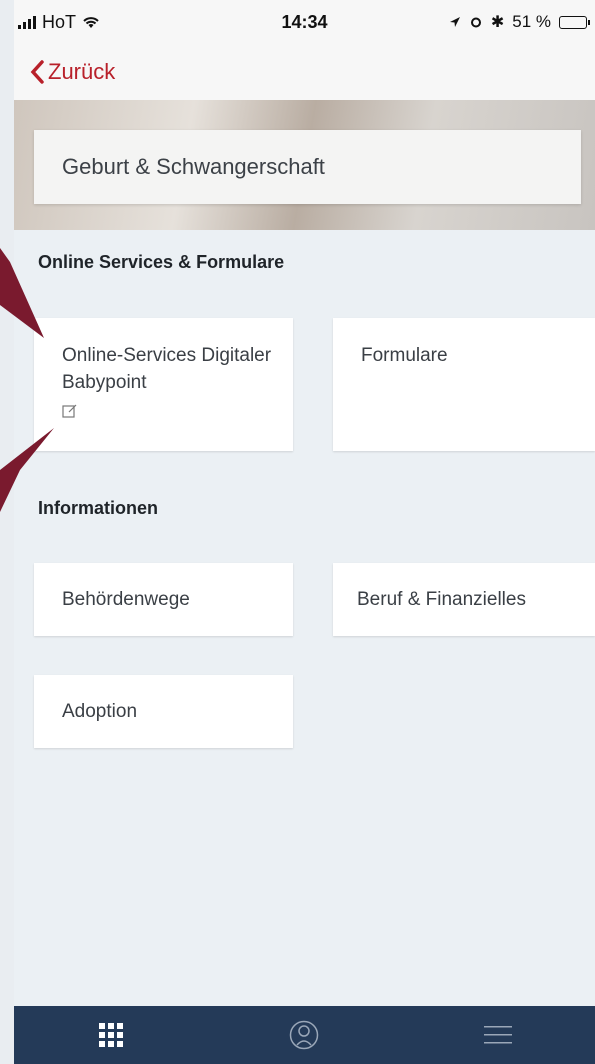 This screenshot has height=1064, width=595. Describe the element at coordinates (163, 711) in the screenshot. I see `tile-adoption: Adoption` at that location.